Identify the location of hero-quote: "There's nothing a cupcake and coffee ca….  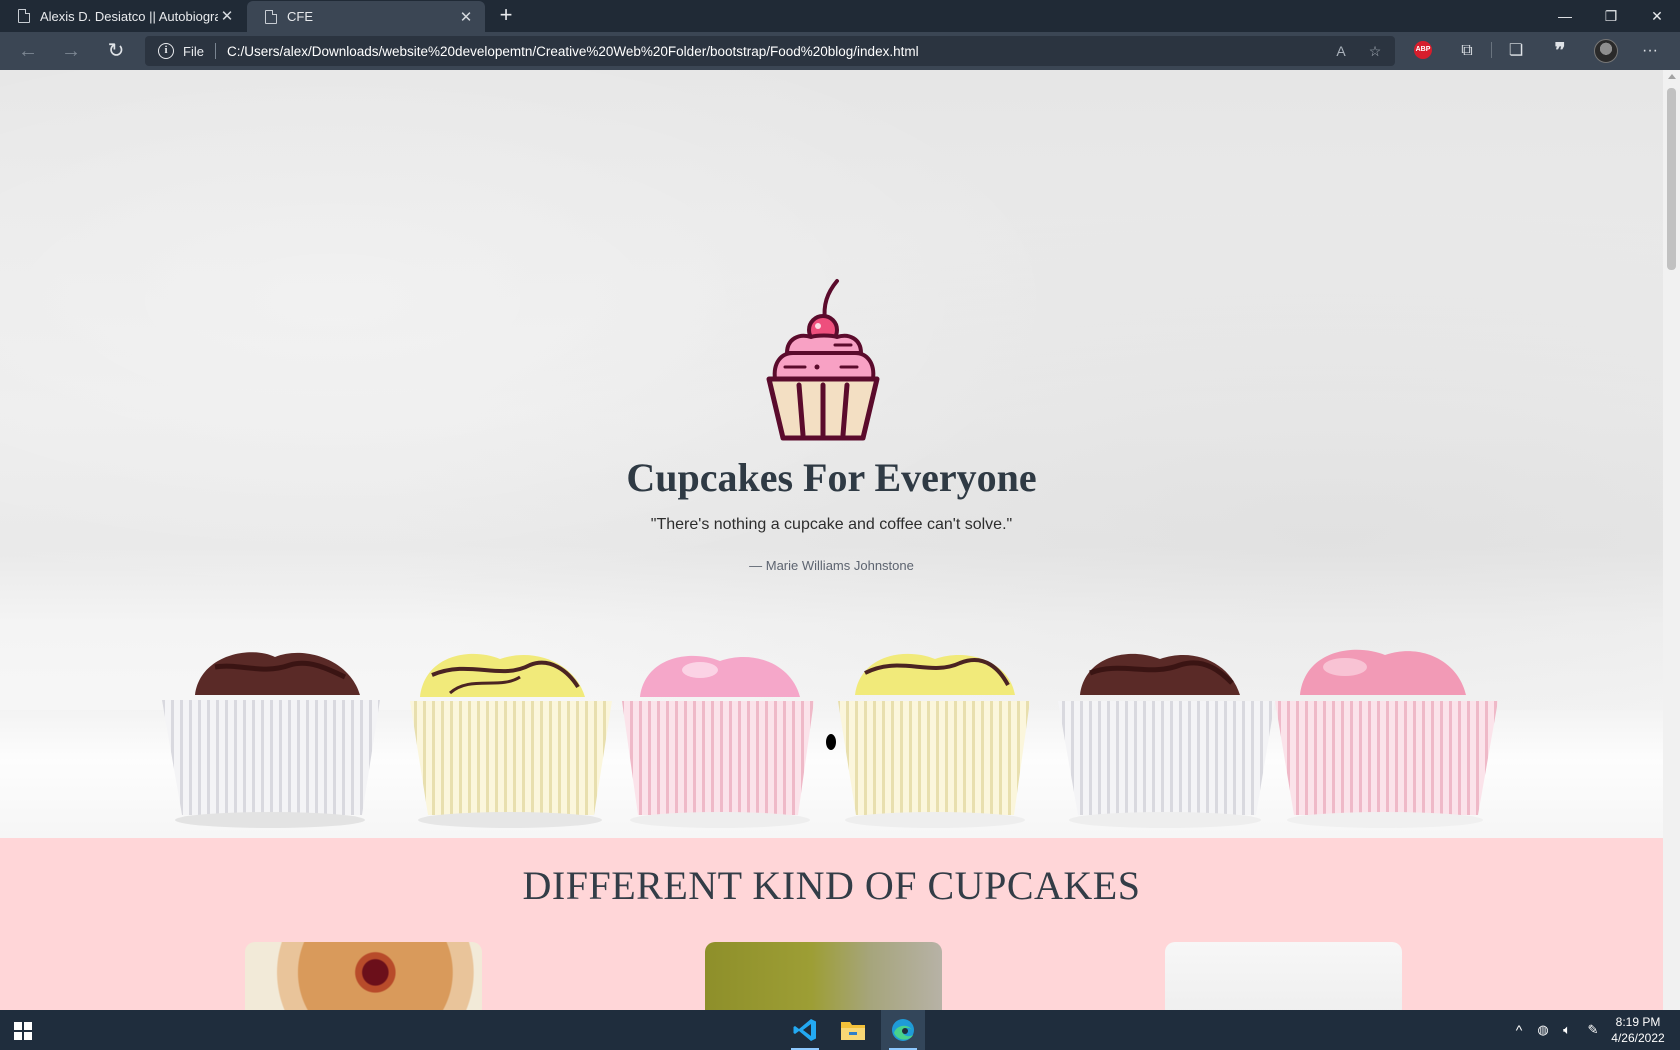
(831, 524).